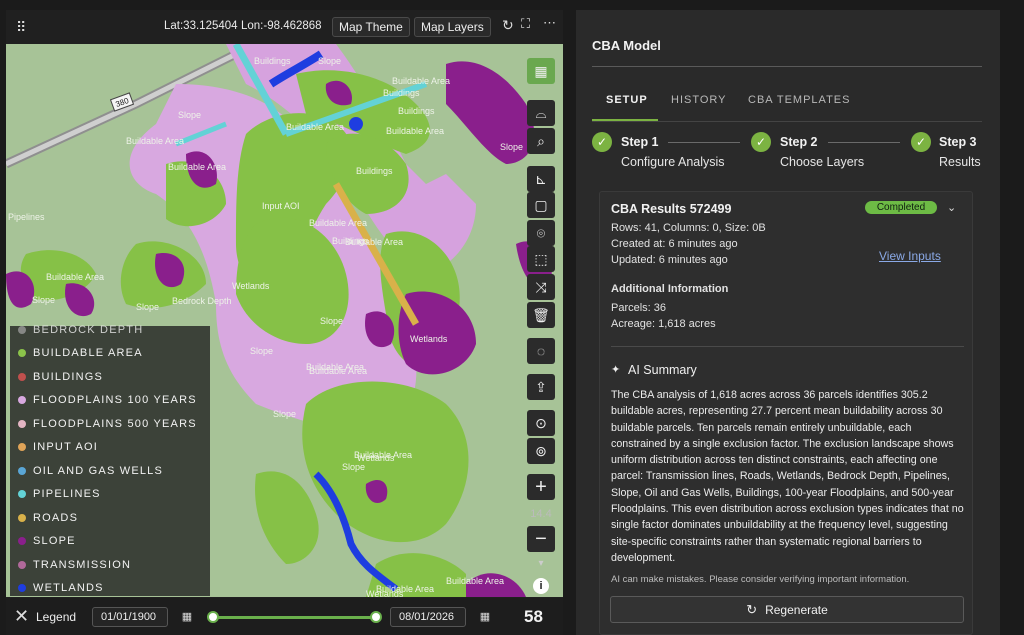 Image resolution: width=1024 pixels, height=635 pixels. I want to click on info-icon: i, so click(541, 586).